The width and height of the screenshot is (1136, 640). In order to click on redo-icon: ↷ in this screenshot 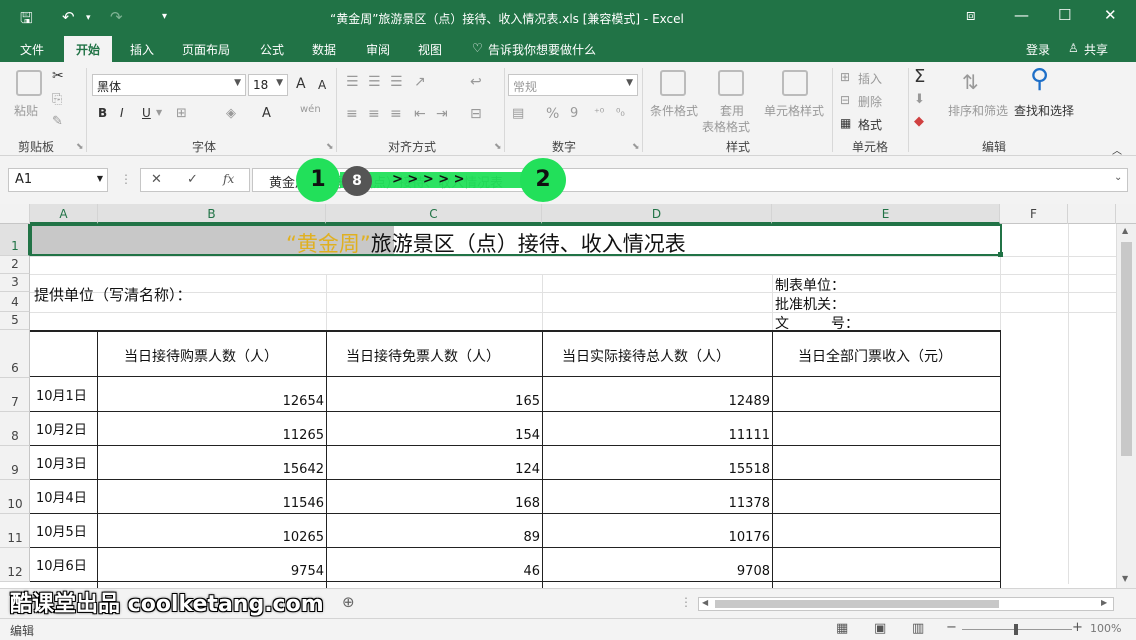, I will do `click(116, 17)`.